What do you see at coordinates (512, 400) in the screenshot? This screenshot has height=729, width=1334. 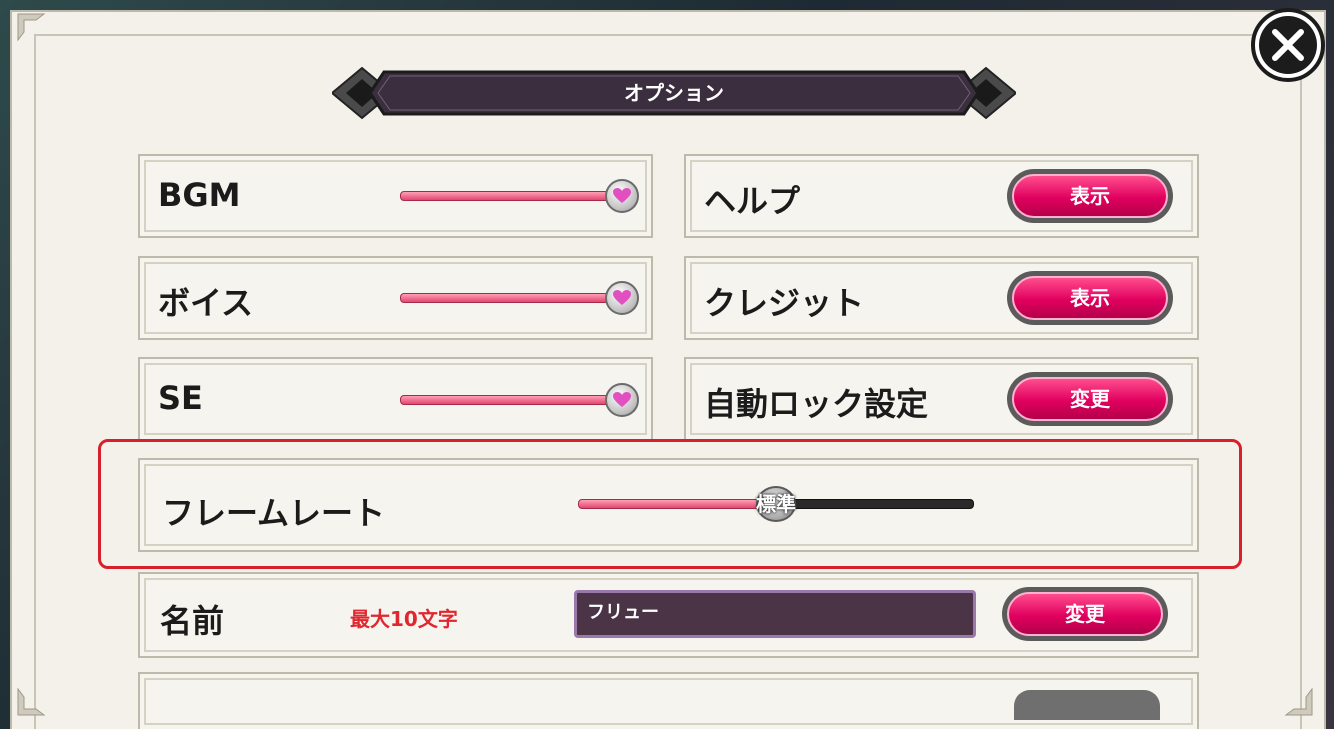 I see `se-slider` at bounding box center [512, 400].